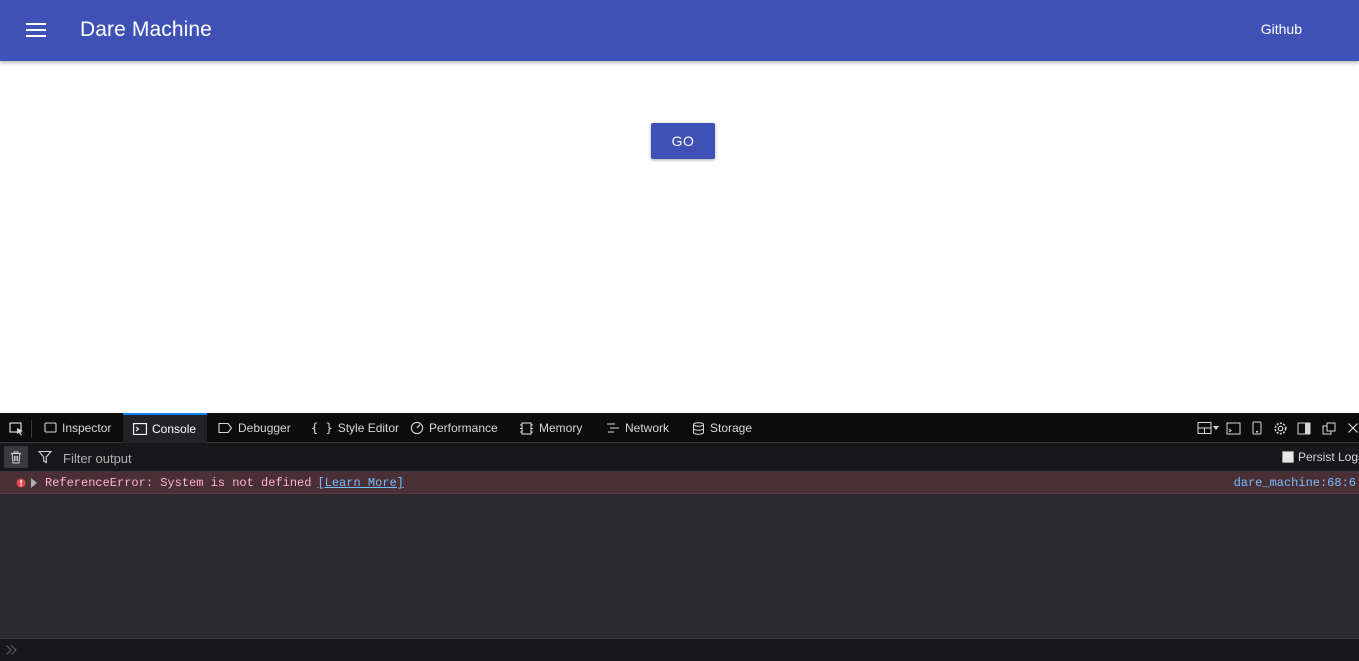  I want to click on menu-button, so click(36, 30).